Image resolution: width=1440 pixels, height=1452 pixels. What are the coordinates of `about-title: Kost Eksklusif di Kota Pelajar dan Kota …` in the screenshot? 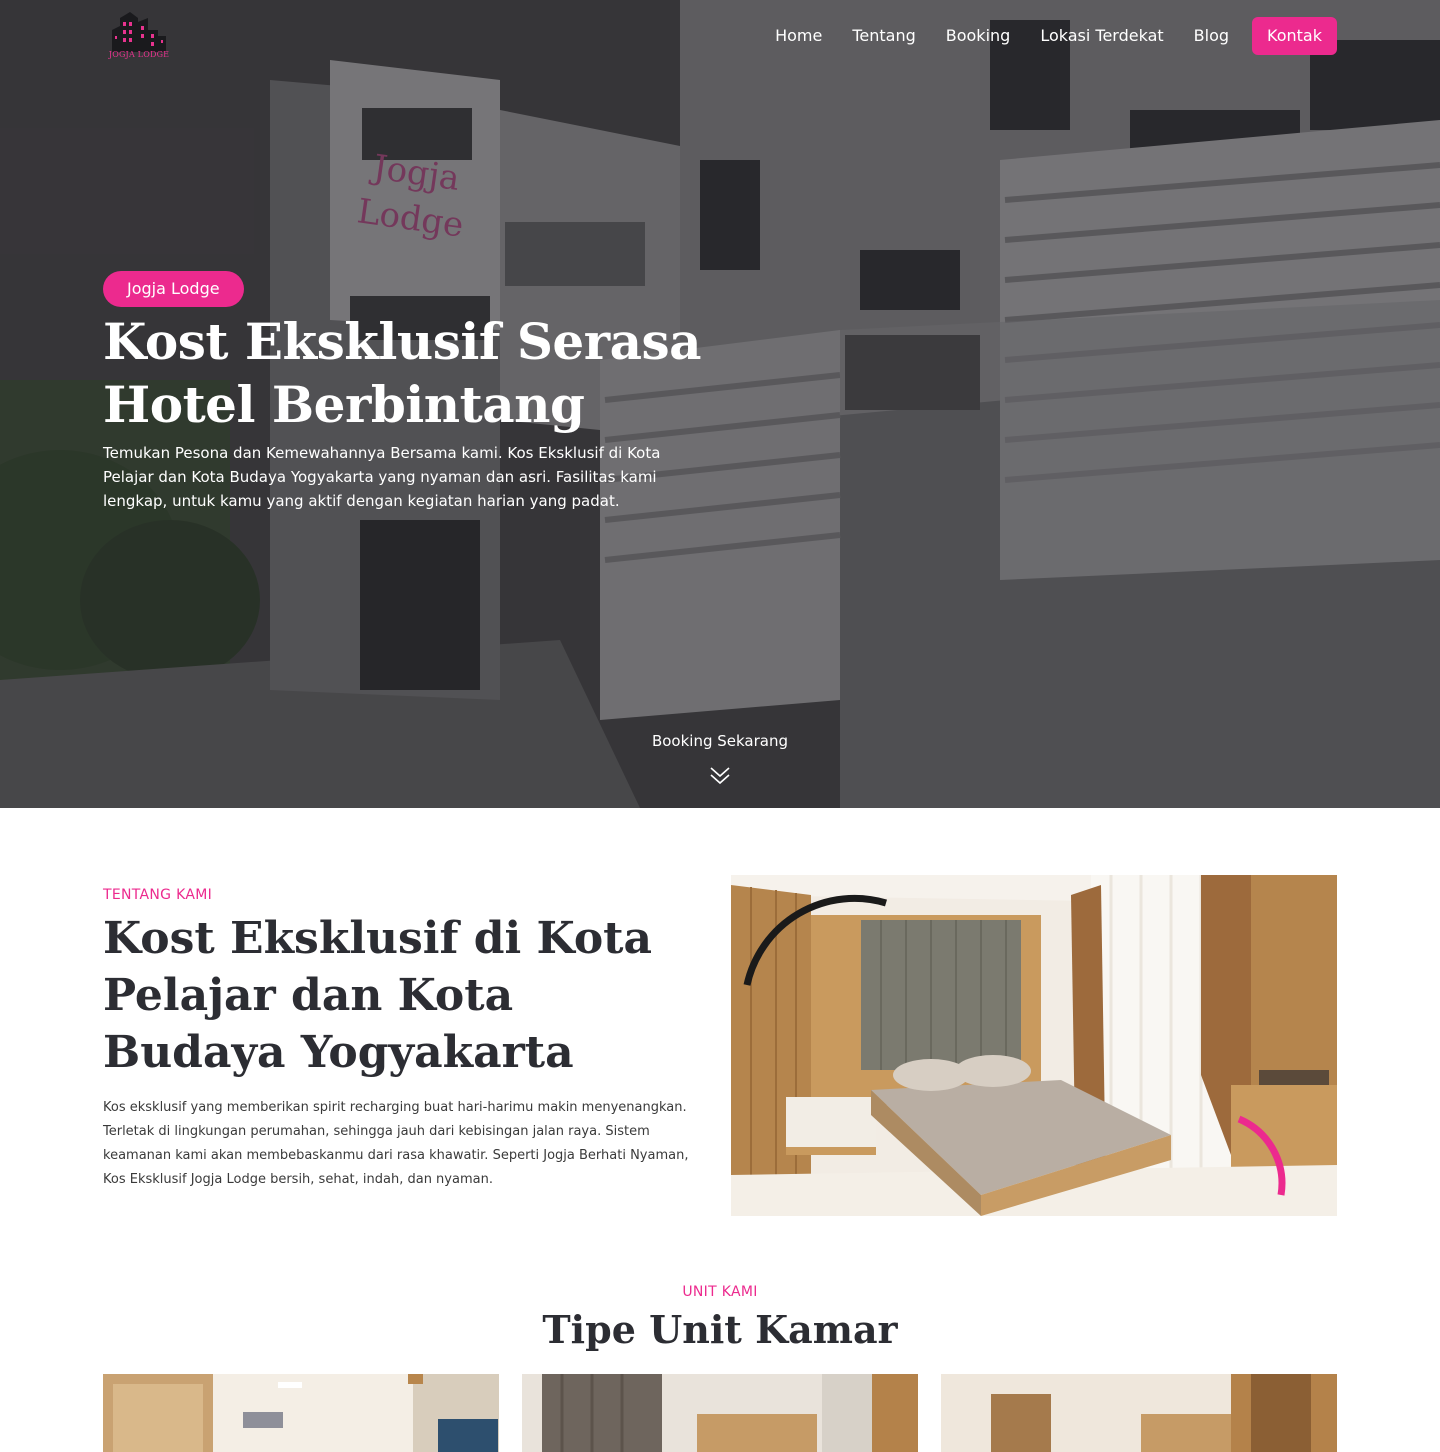 It's located at (378, 995).